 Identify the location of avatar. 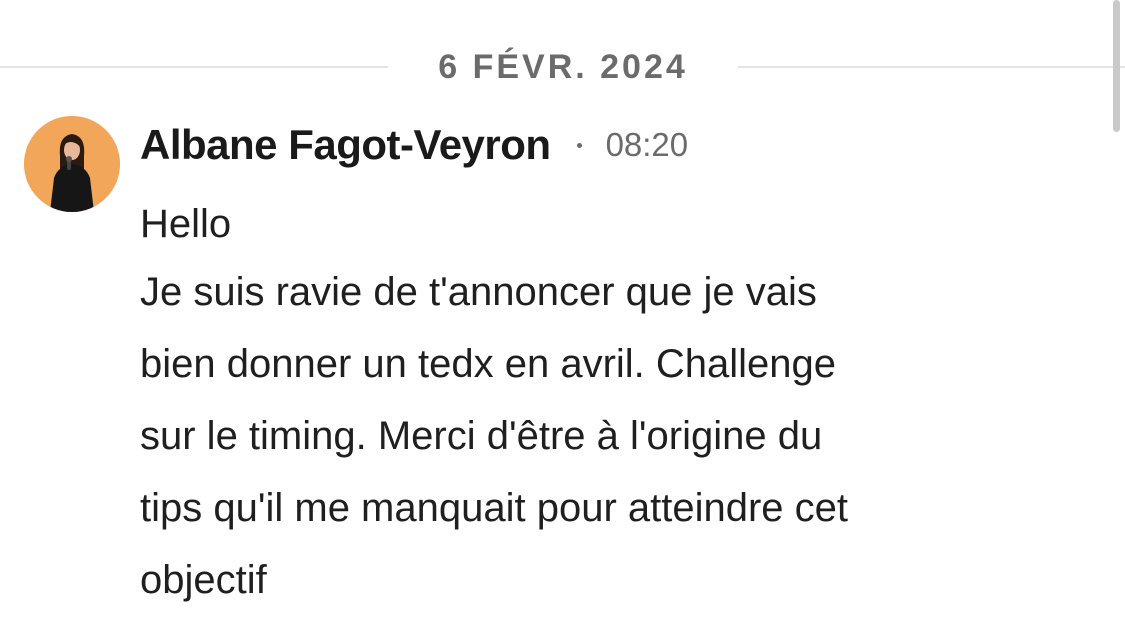
(72, 164).